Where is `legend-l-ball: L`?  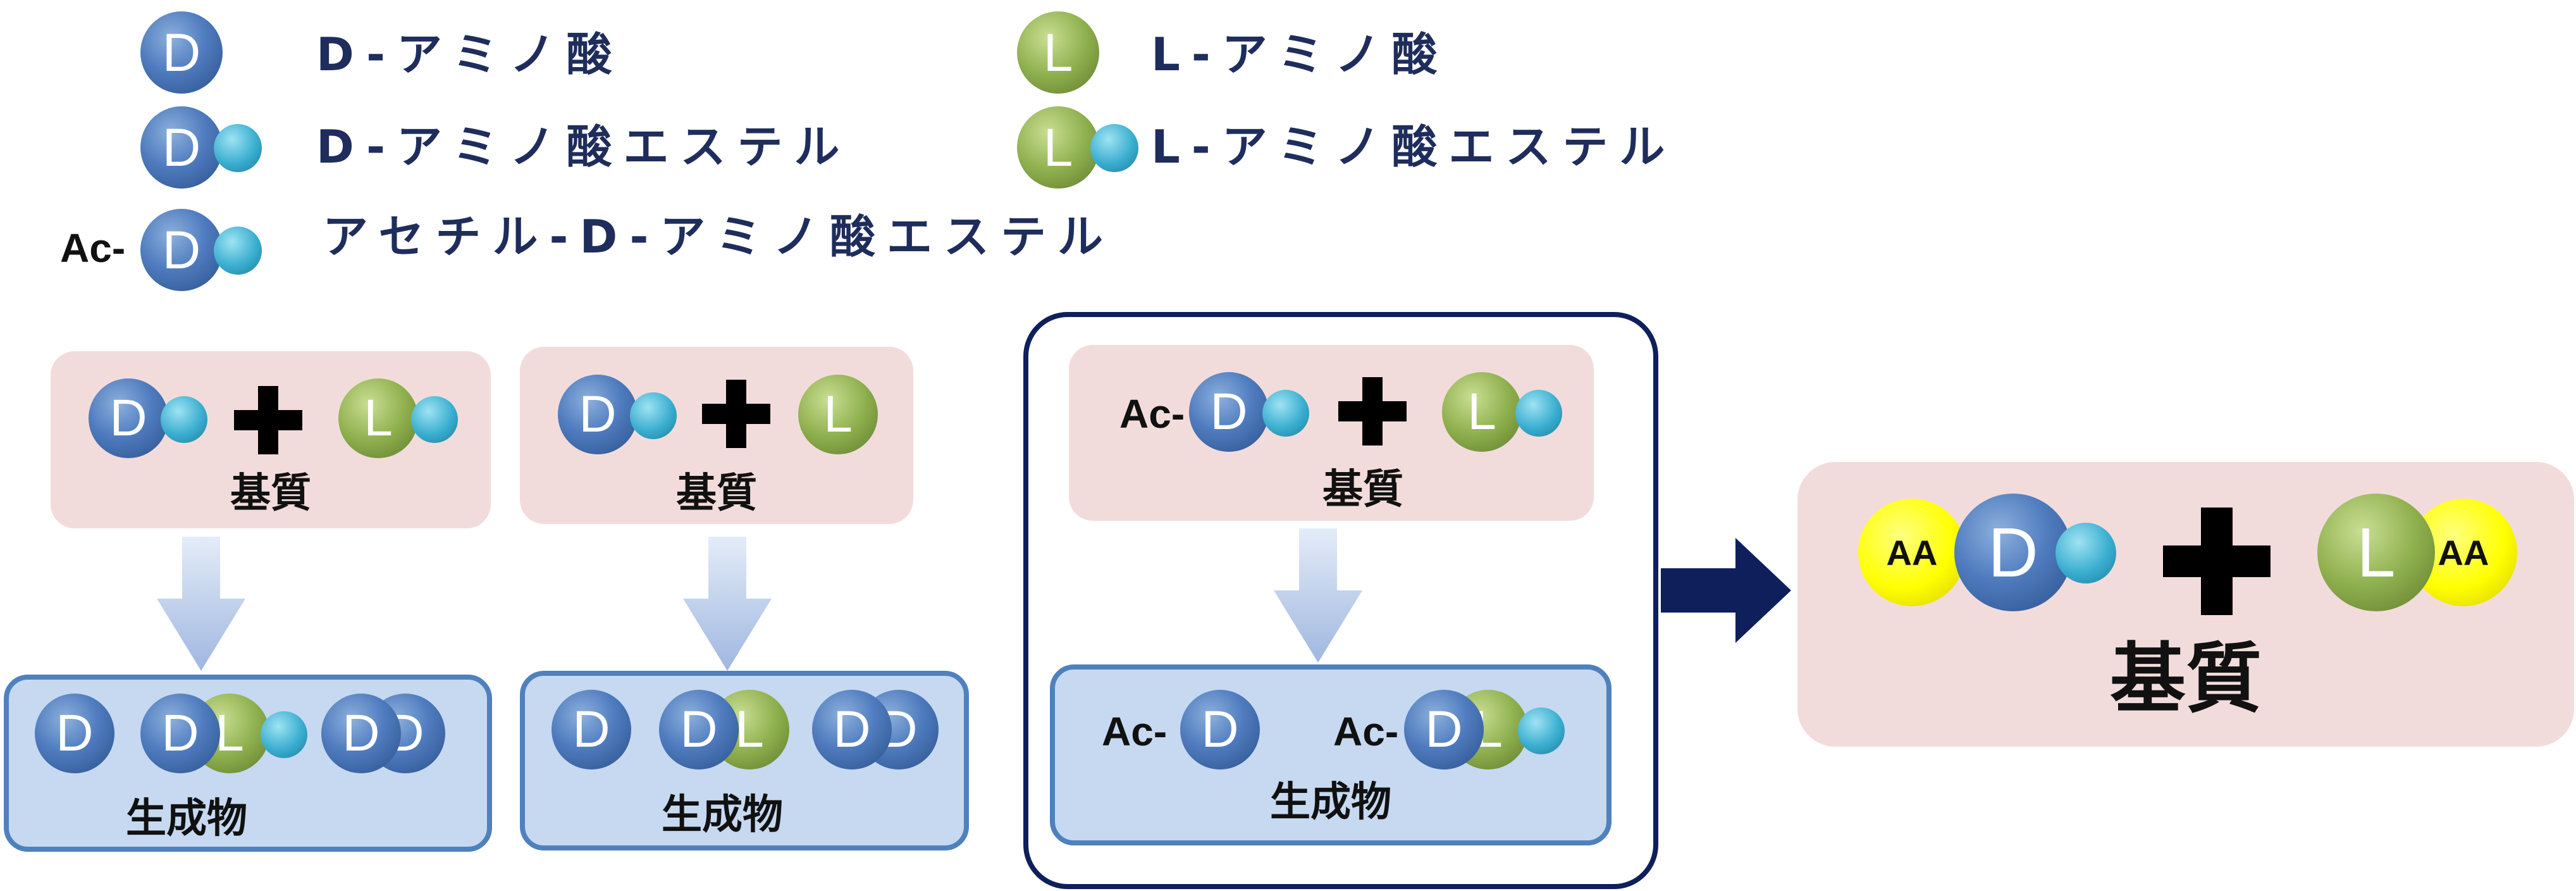
legend-l-ball: L is located at coordinates (1058, 52).